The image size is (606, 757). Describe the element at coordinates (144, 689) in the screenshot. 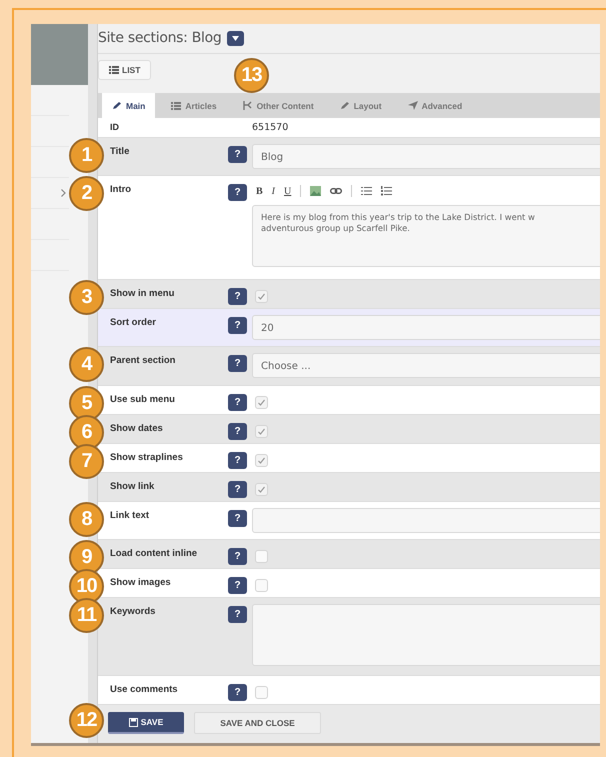

I see `field-label: Use comments` at that location.